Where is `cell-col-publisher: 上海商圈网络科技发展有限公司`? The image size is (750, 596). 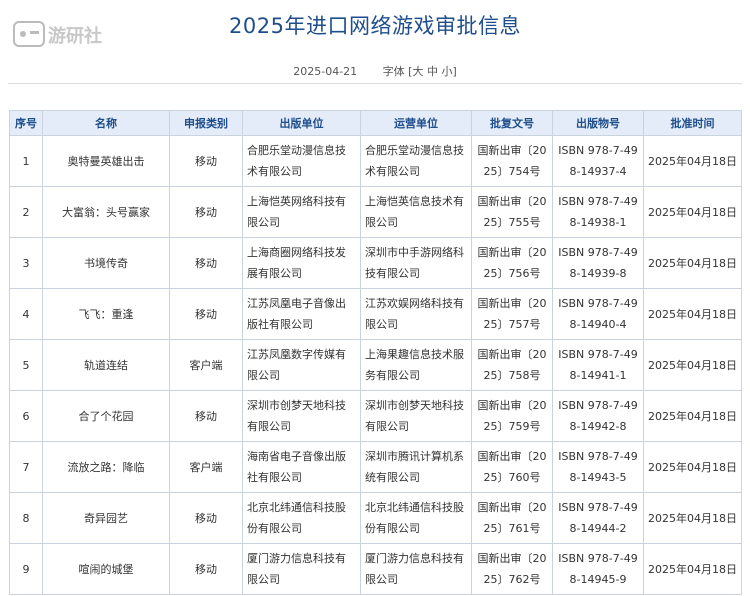 cell-col-publisher: 上海商圈网络科技发展有限公司 is located at coordinates (301, 263).